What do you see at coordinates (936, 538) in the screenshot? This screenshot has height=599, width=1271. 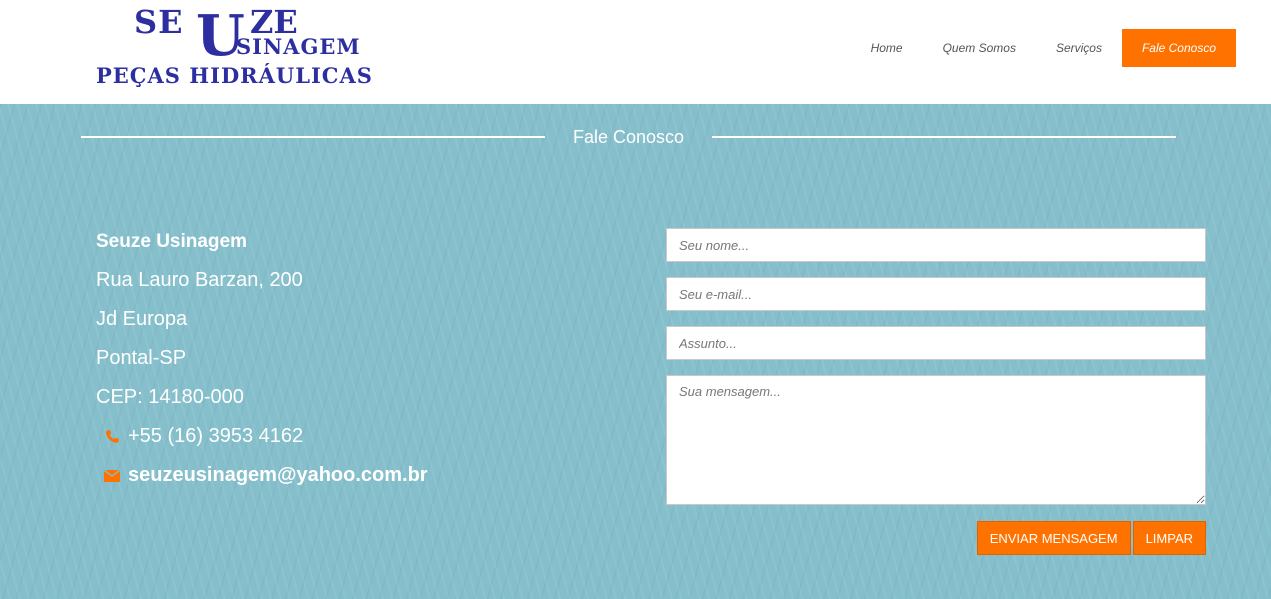 I see `form-buttons: ENVIAR MENSAGEM LIMPAR` at bounding box center [936, 538].